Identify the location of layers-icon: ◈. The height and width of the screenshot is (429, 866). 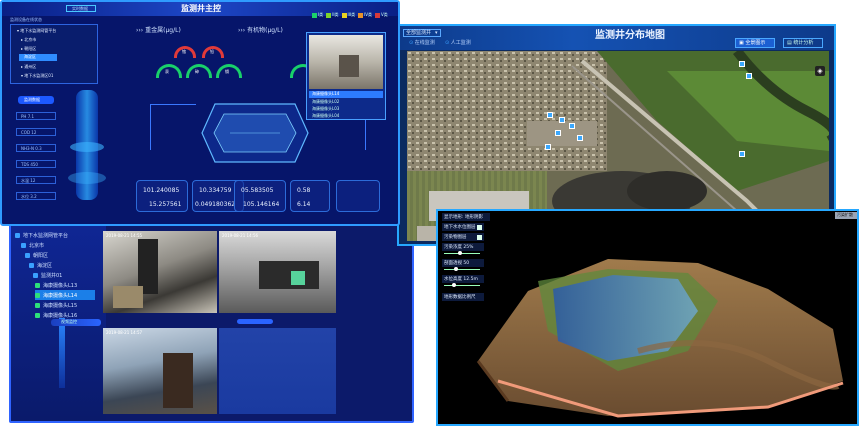
(820, 71).